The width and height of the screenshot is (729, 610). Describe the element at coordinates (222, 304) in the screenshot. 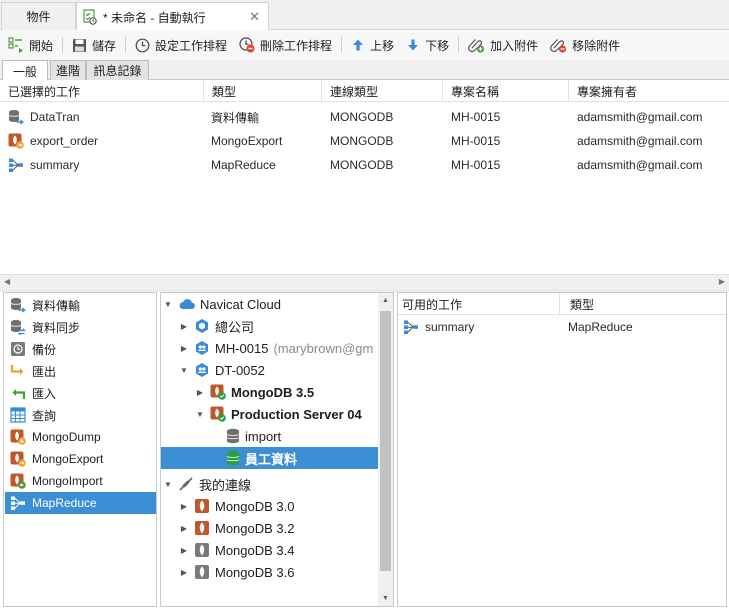

I see `tree-node-navicat-cloud: ▼ Navicat Cloud` at that location.